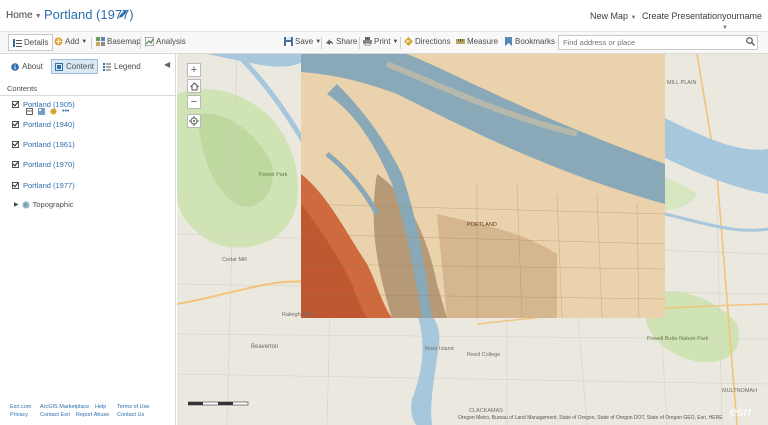 The height and width of the screenshot is (425, 768). Describe the element at coordinates (740, 411) in the screenshot. I see `esri-logo: esri` at that location.